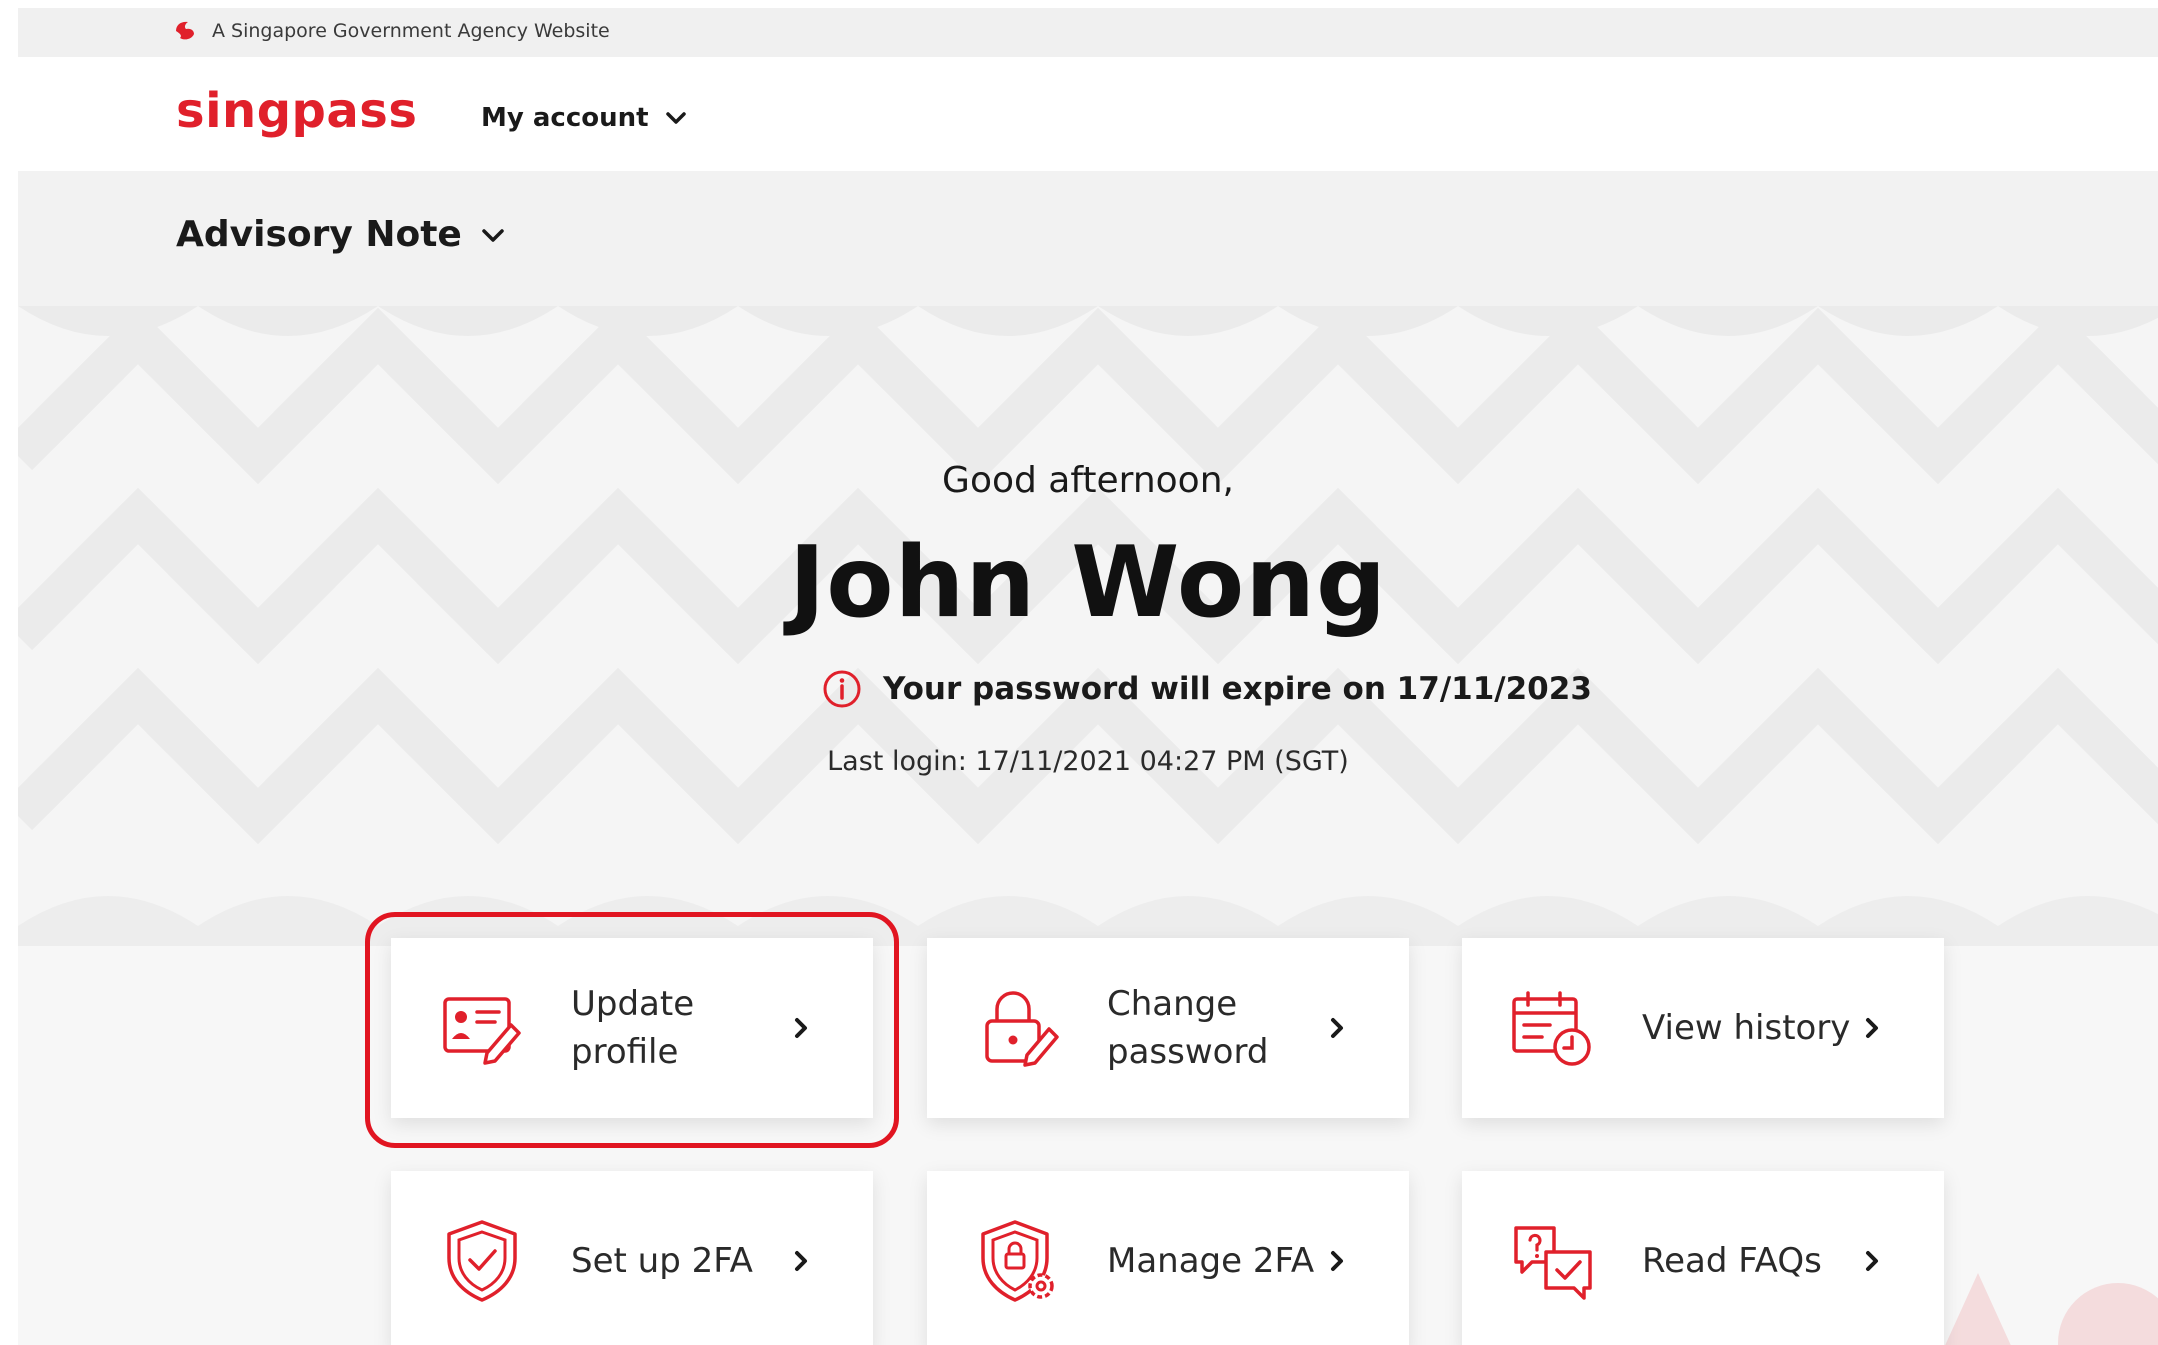  Describe the element at coordinates (482, 1261) in the screenshot. I see `shield-check-icon` at that location.